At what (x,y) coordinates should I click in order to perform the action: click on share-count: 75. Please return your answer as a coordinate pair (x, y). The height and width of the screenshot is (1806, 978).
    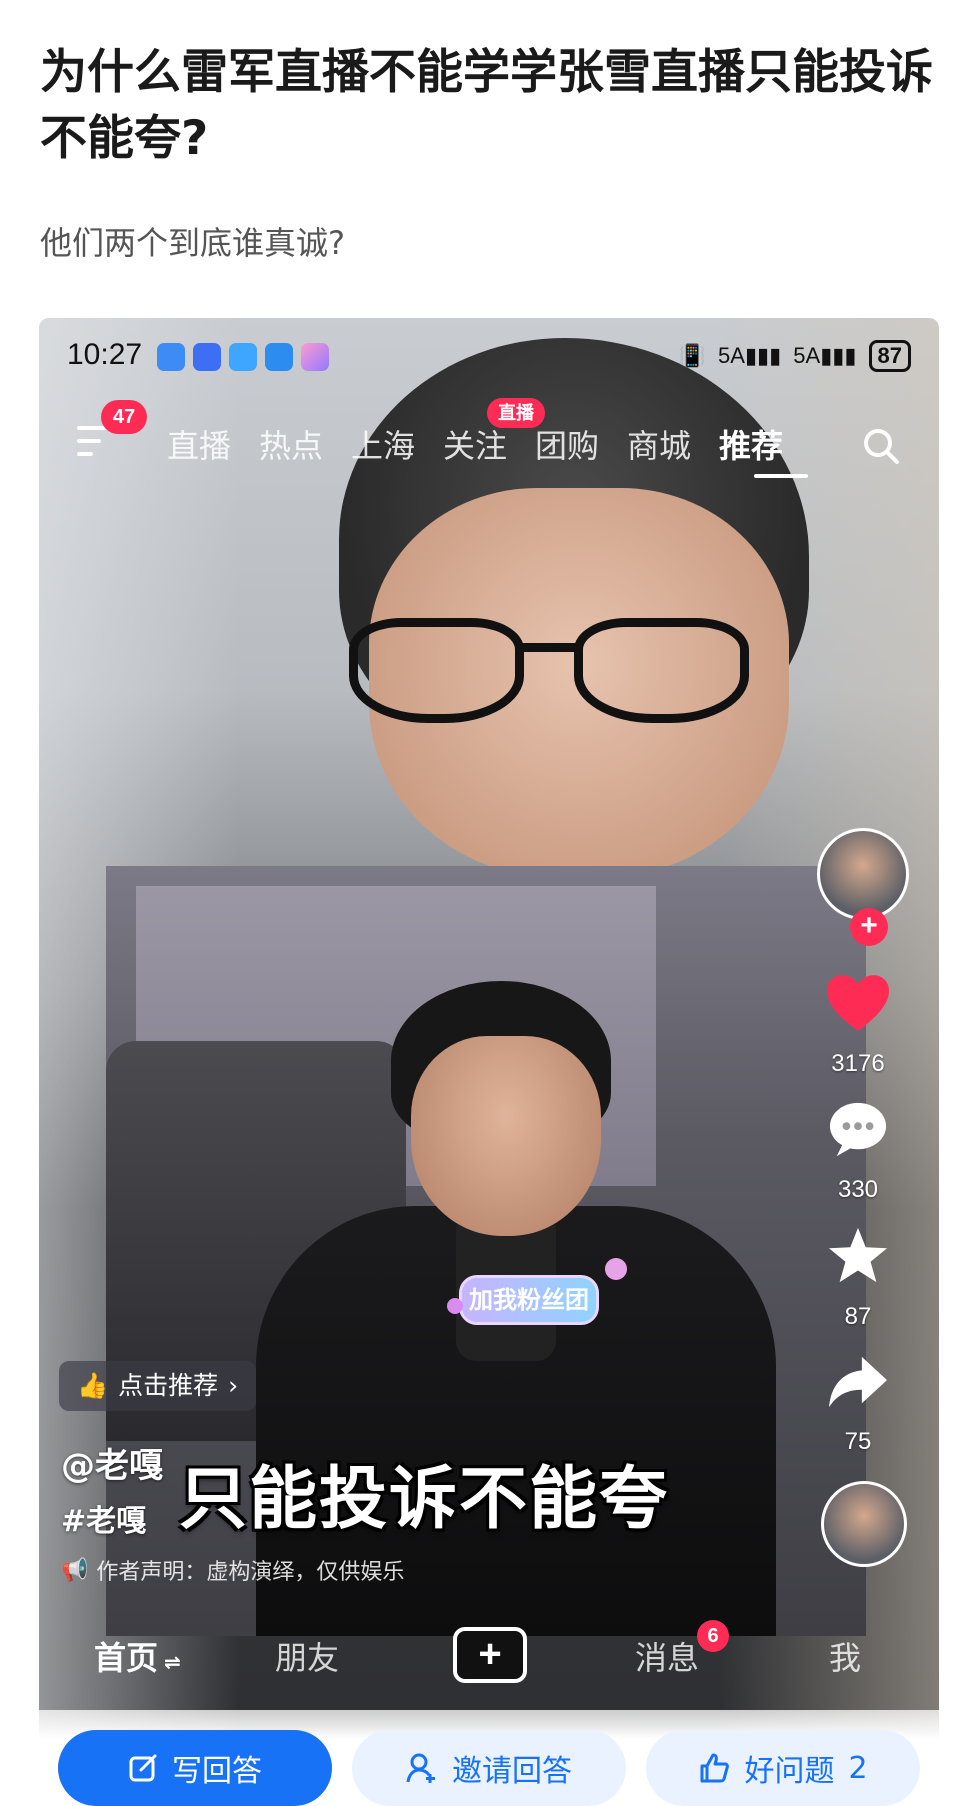
    Looking at the image, I should click on (858, 1441).